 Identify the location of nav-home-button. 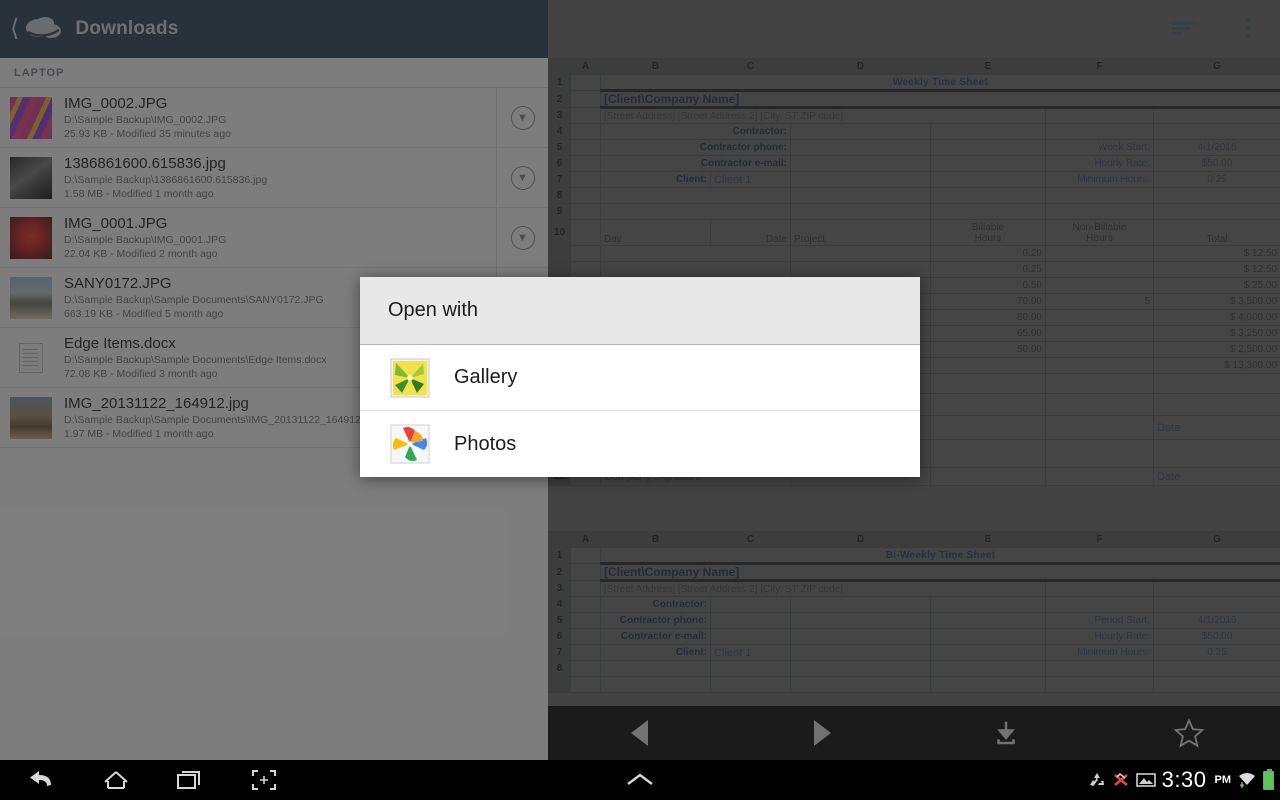
(116, 780).